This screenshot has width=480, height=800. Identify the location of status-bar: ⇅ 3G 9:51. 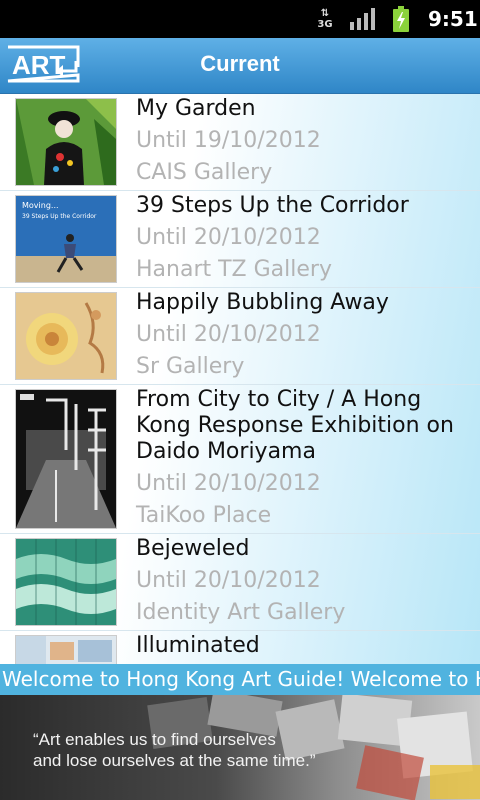
(240, 19).